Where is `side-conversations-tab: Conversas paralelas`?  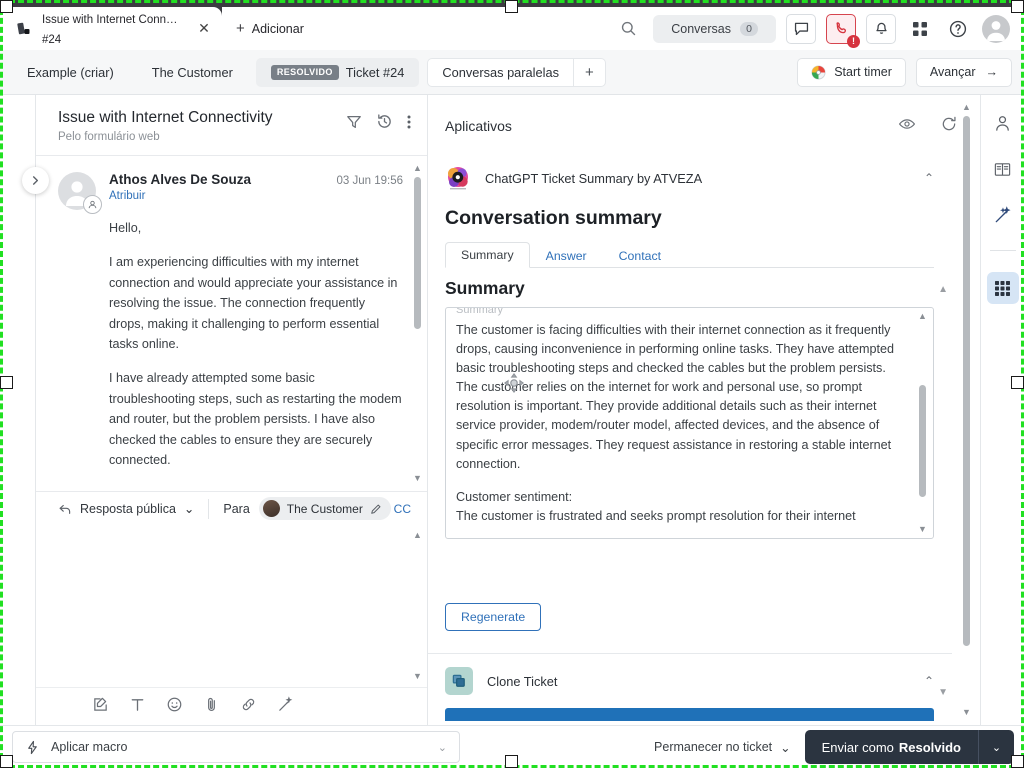 side-conversations-tab: Conversas paralelas is located at coordinates (500, 72).